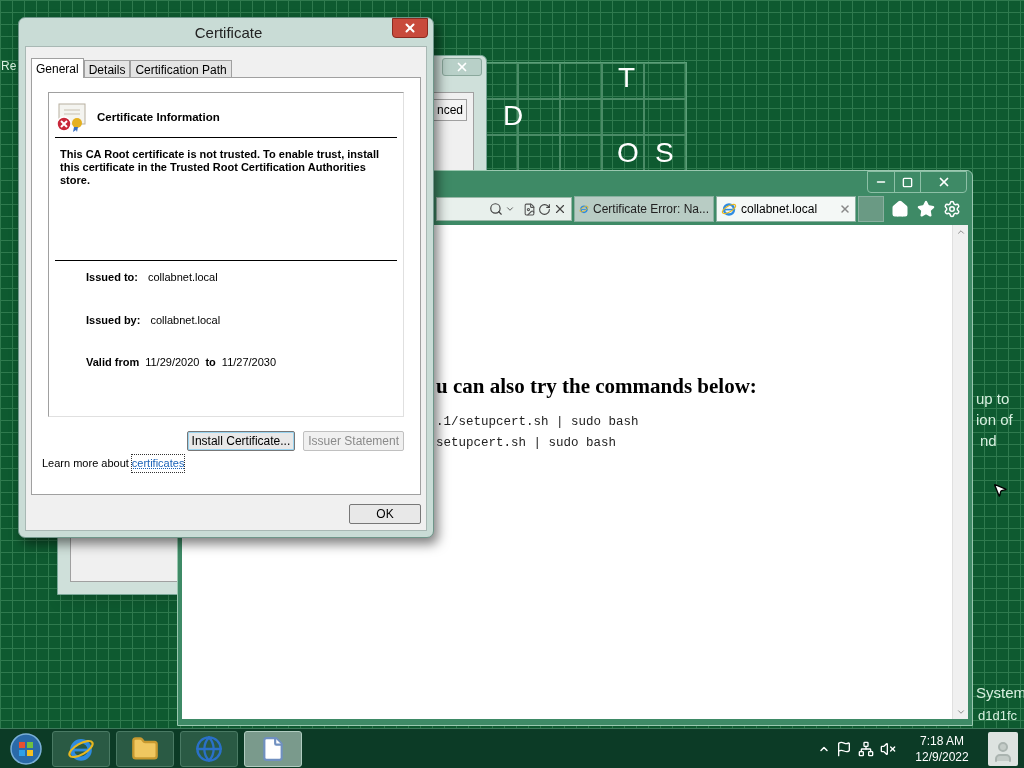 Image resolution: width=1024 pixels, height=768 pixels. What do you see at coordinates (158, 463) in the screenshot?
I see `certificates-link: certificates` at bounding box center [158, 463].